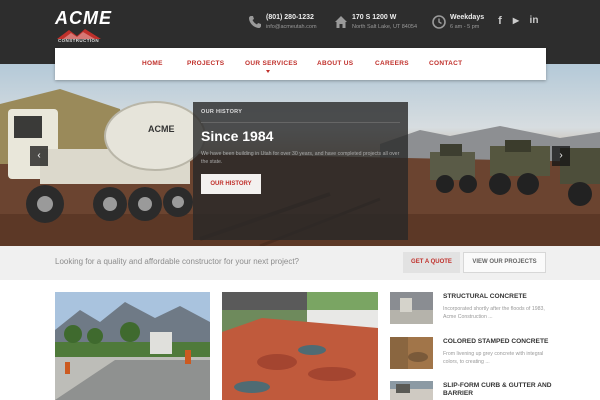  What do you see at coordinates (152, 64) in the screenshot?
I see `nav-item-home: HOME` at bounding box center [152, 64].